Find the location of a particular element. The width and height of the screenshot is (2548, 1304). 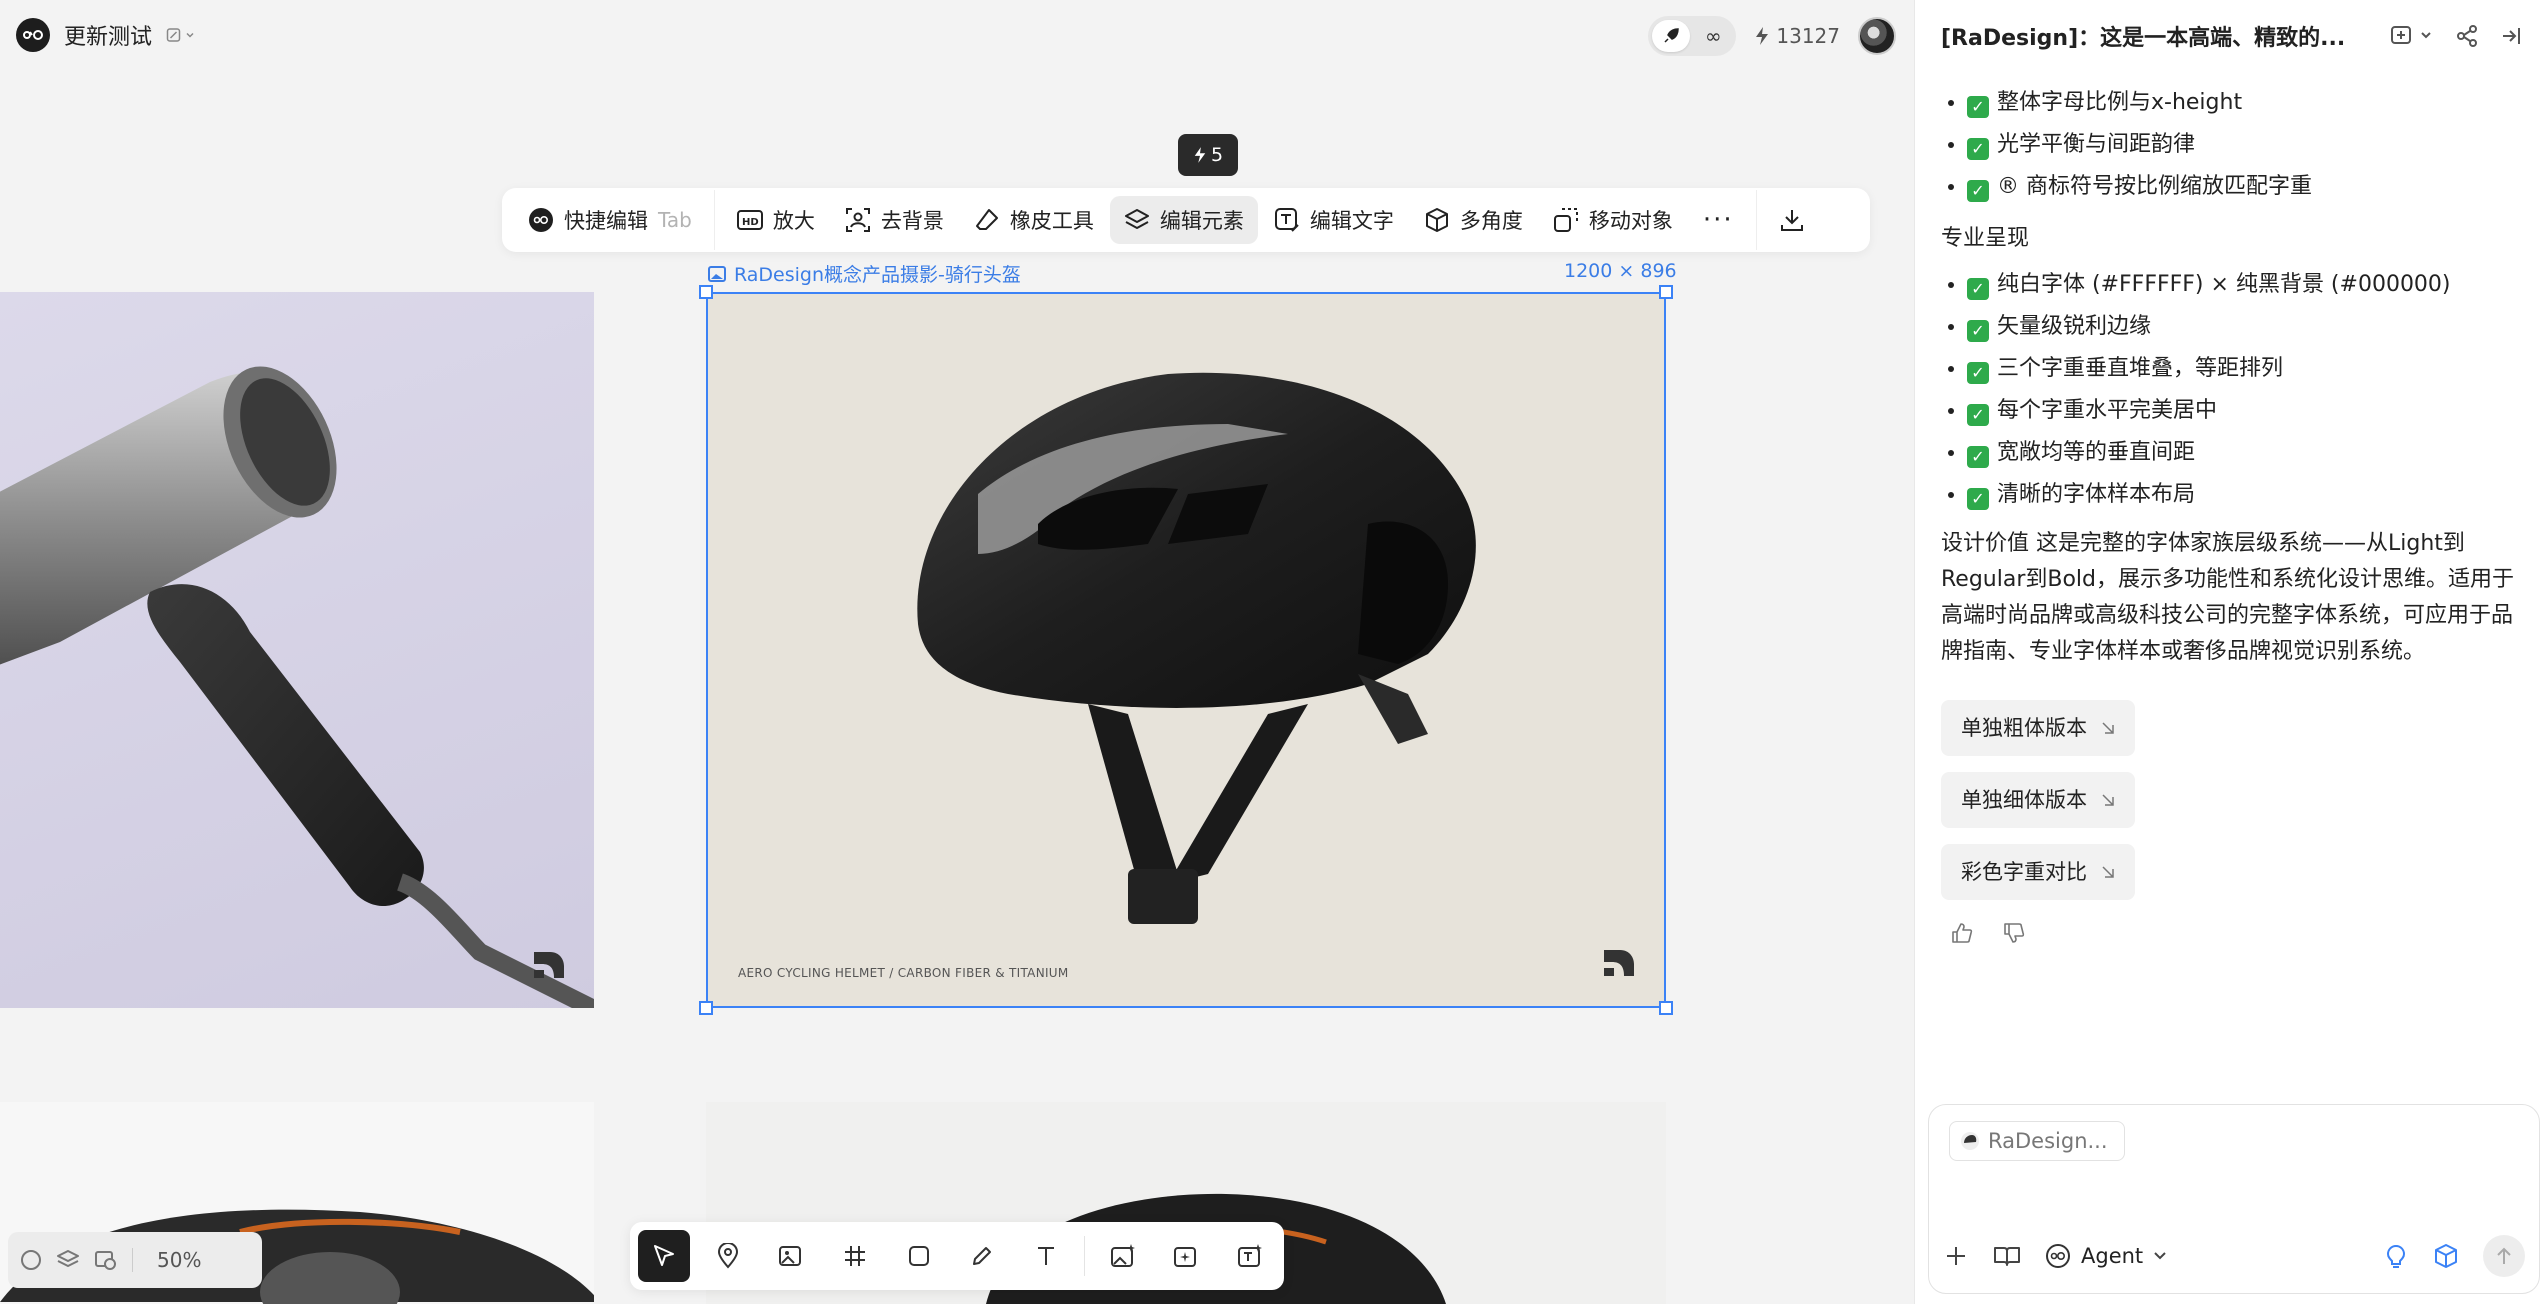

frame-label: RaDesign概念产品摄影-骑行头盔 is located at coordinates (864, 273).